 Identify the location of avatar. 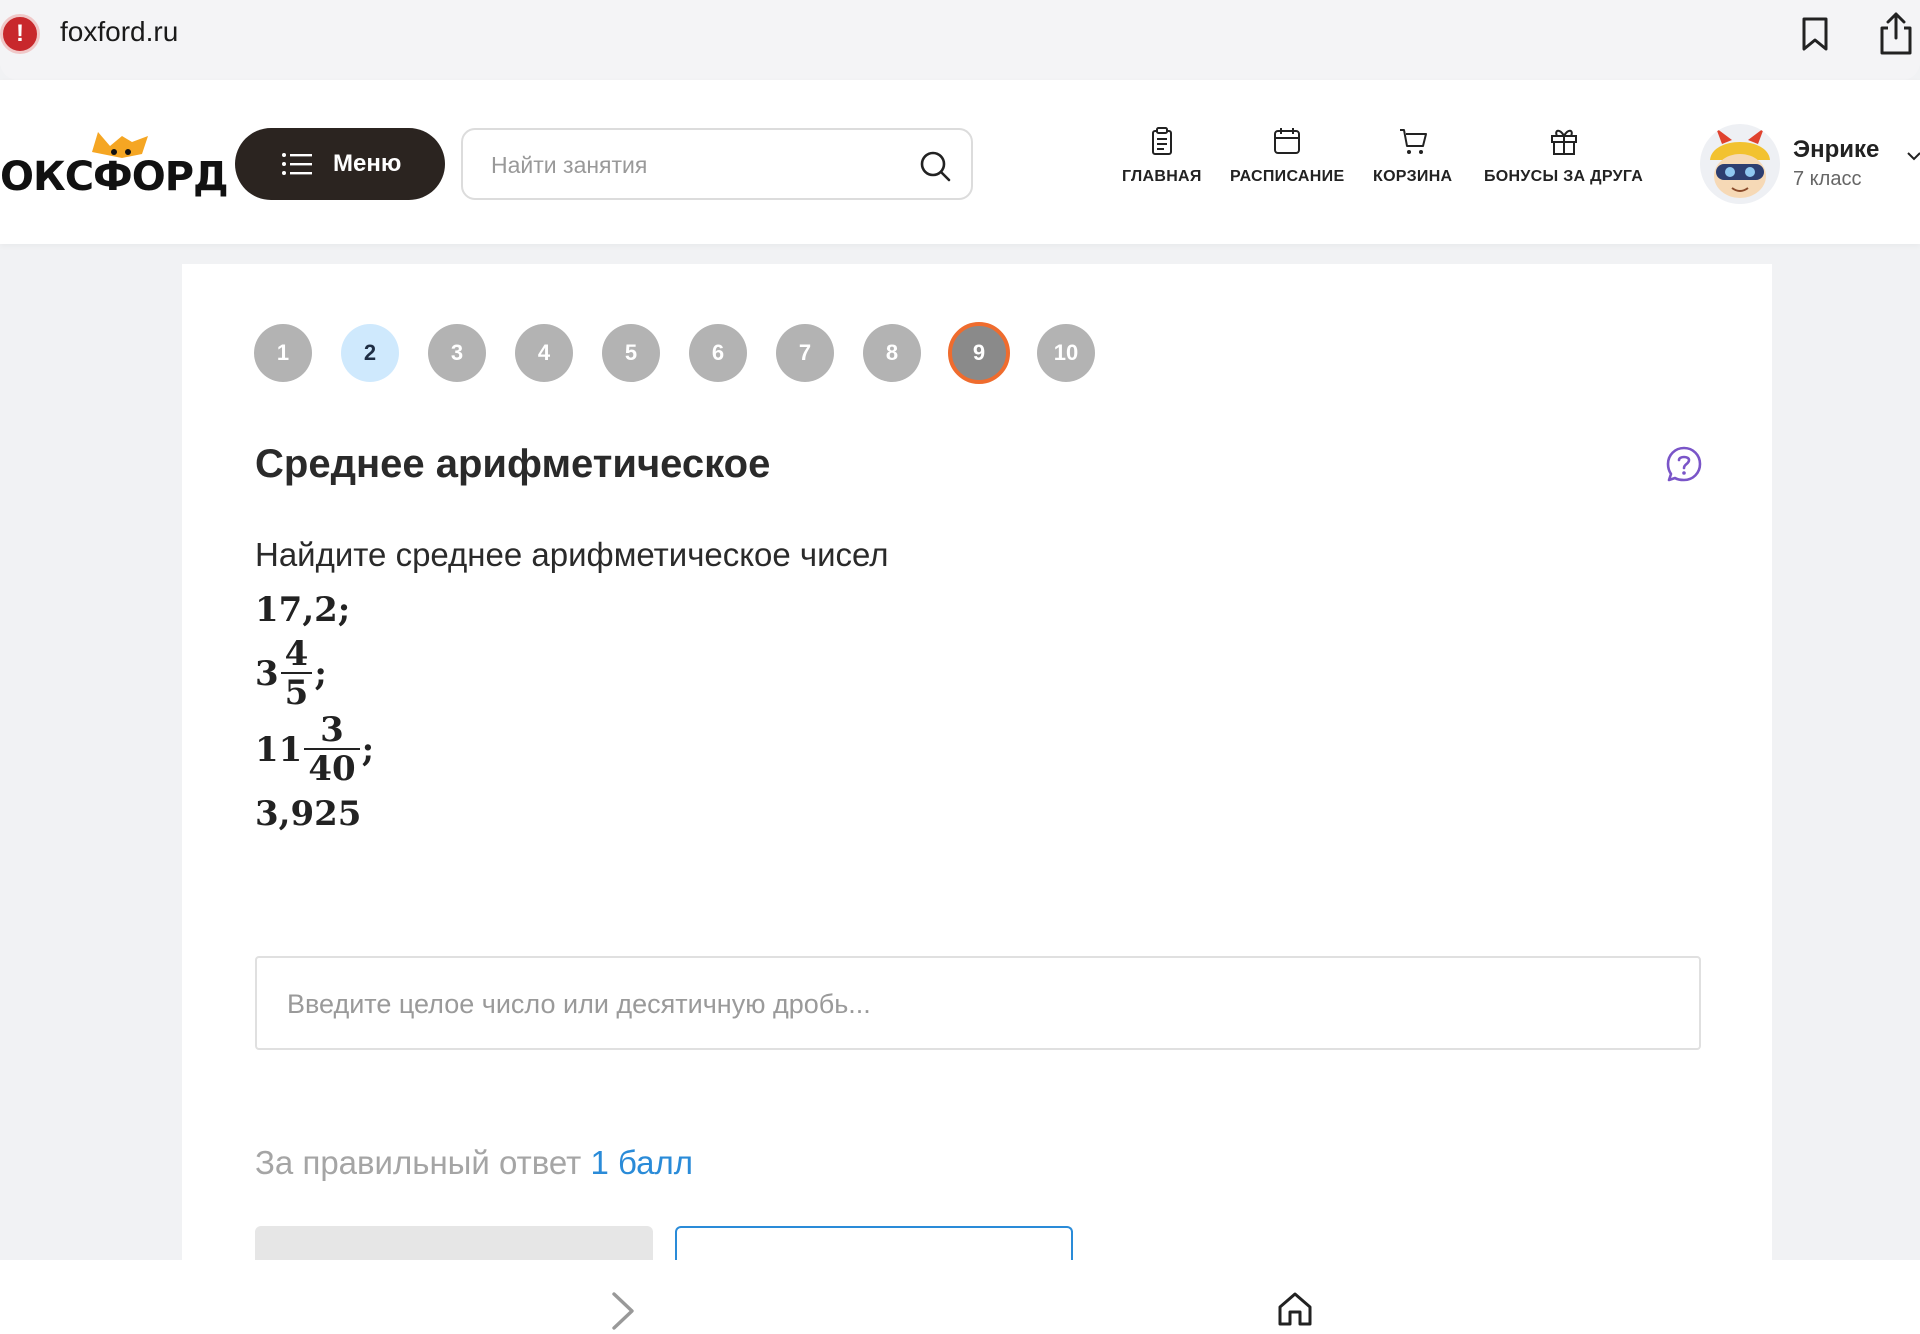
(1740, 164).